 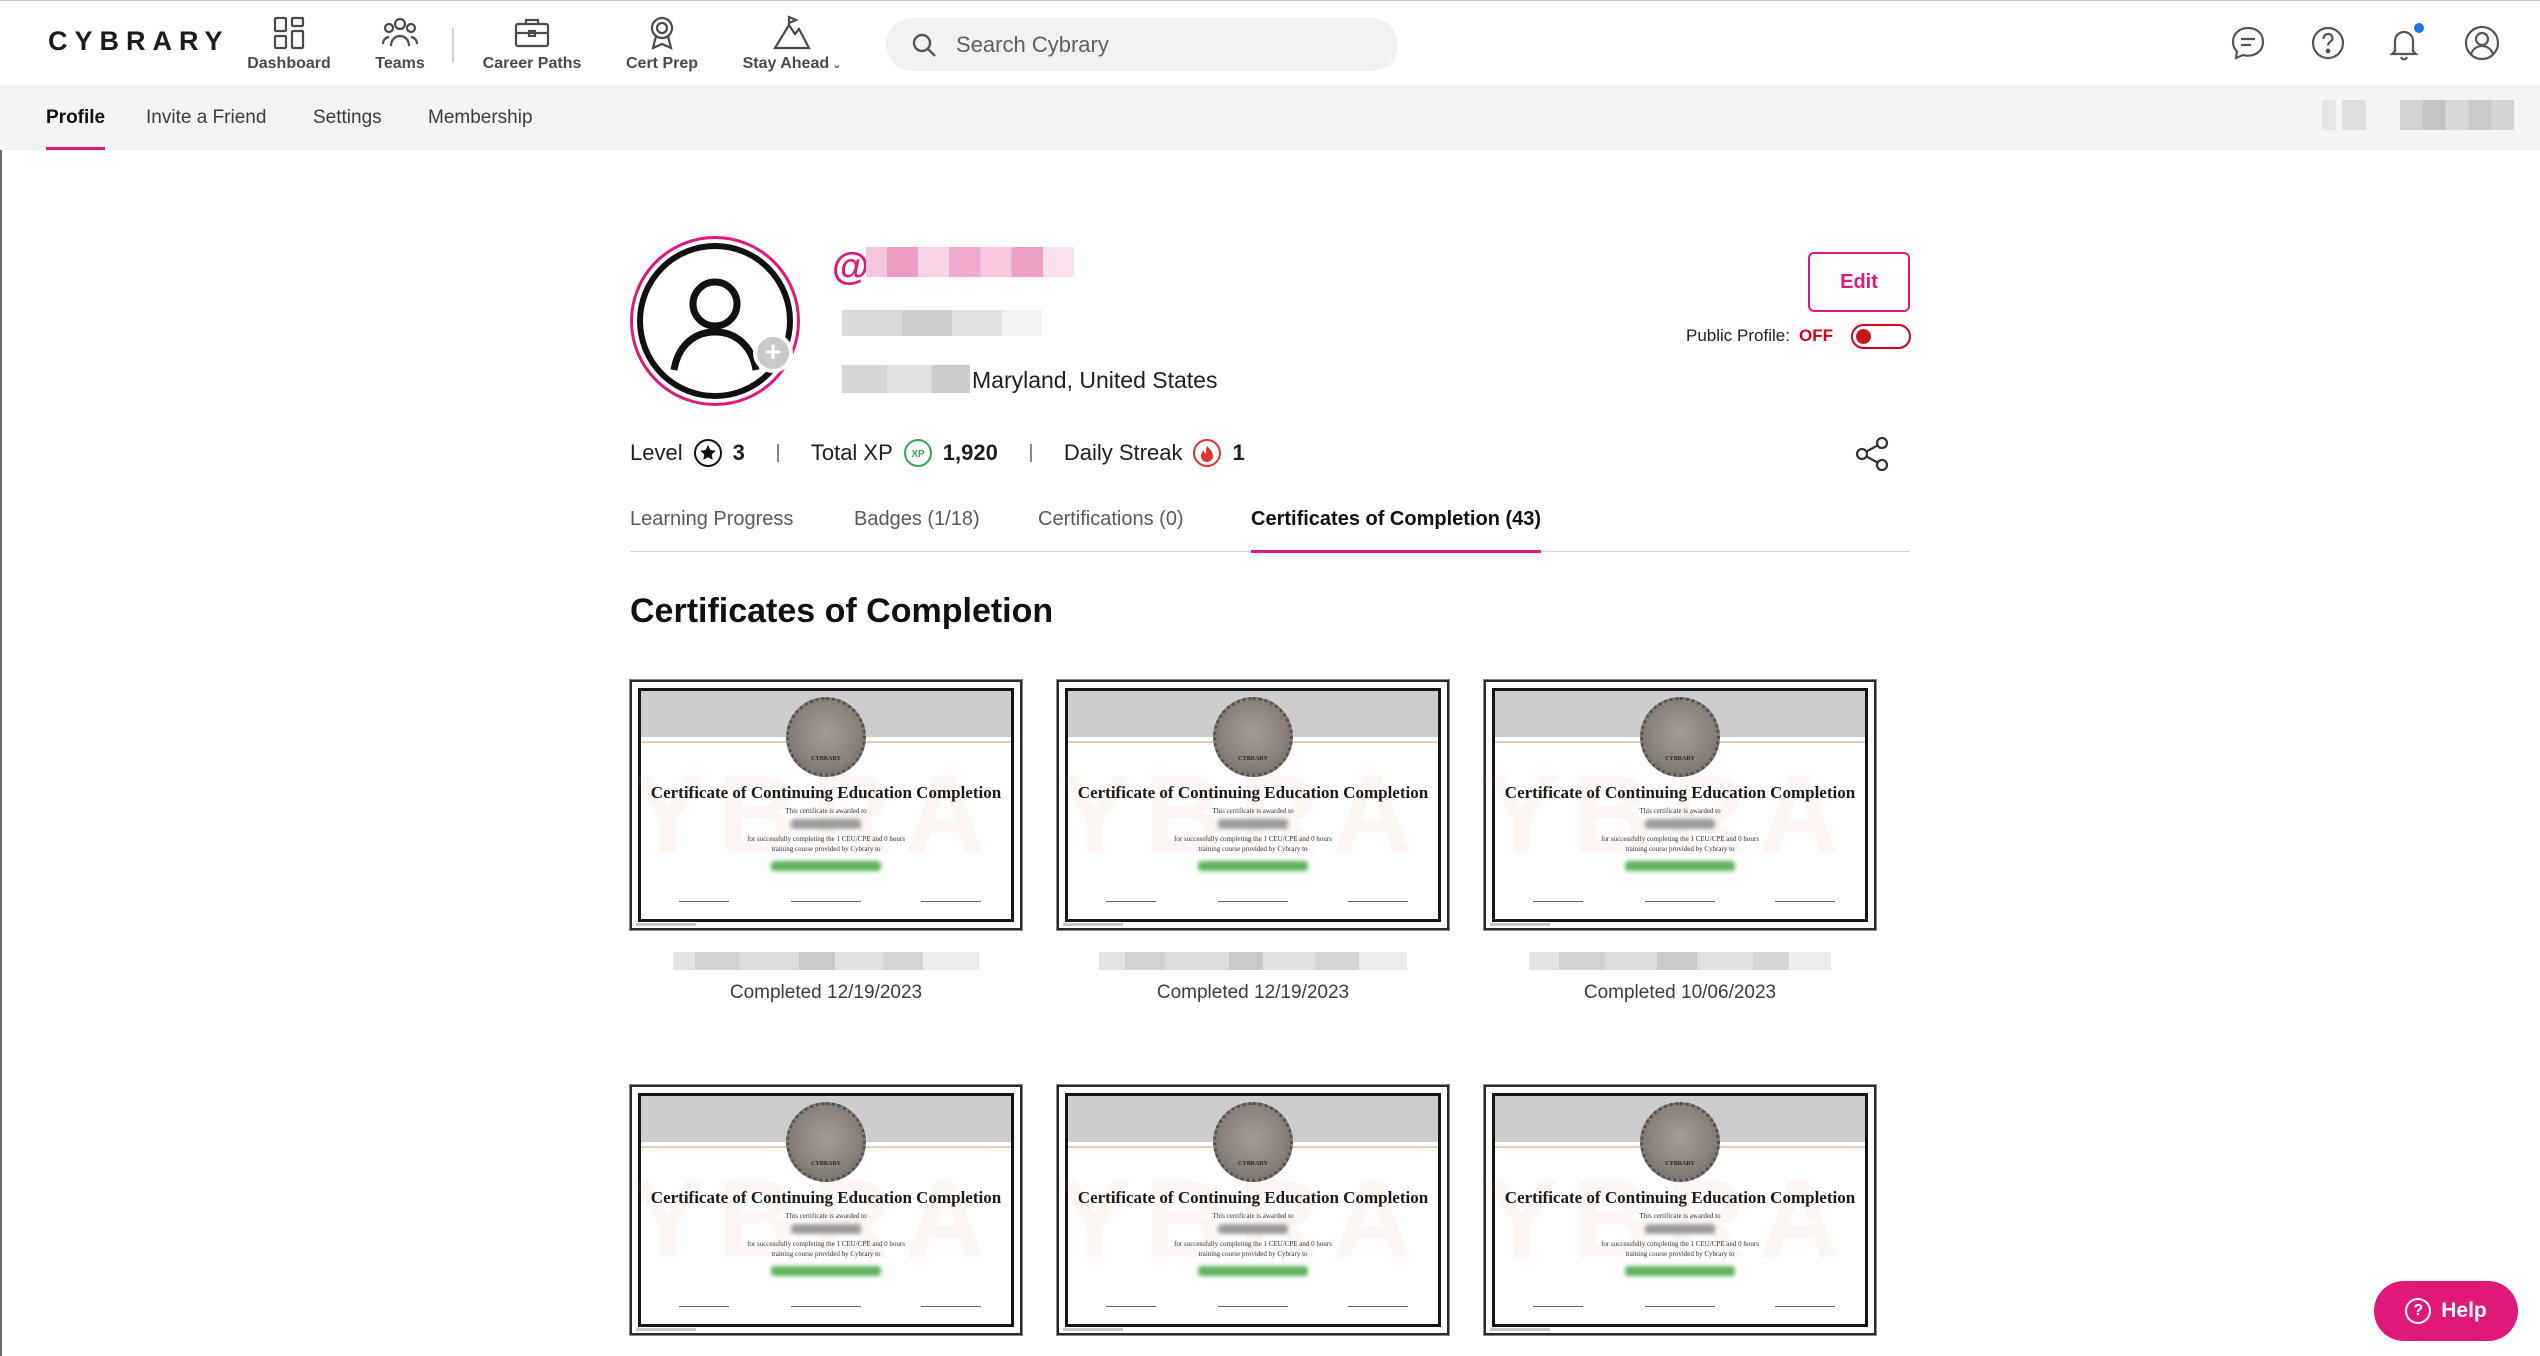 What do you see at coordinates (1166, 44) in the screenshot?
I see `search-input` at bounding box center [1166, 44].